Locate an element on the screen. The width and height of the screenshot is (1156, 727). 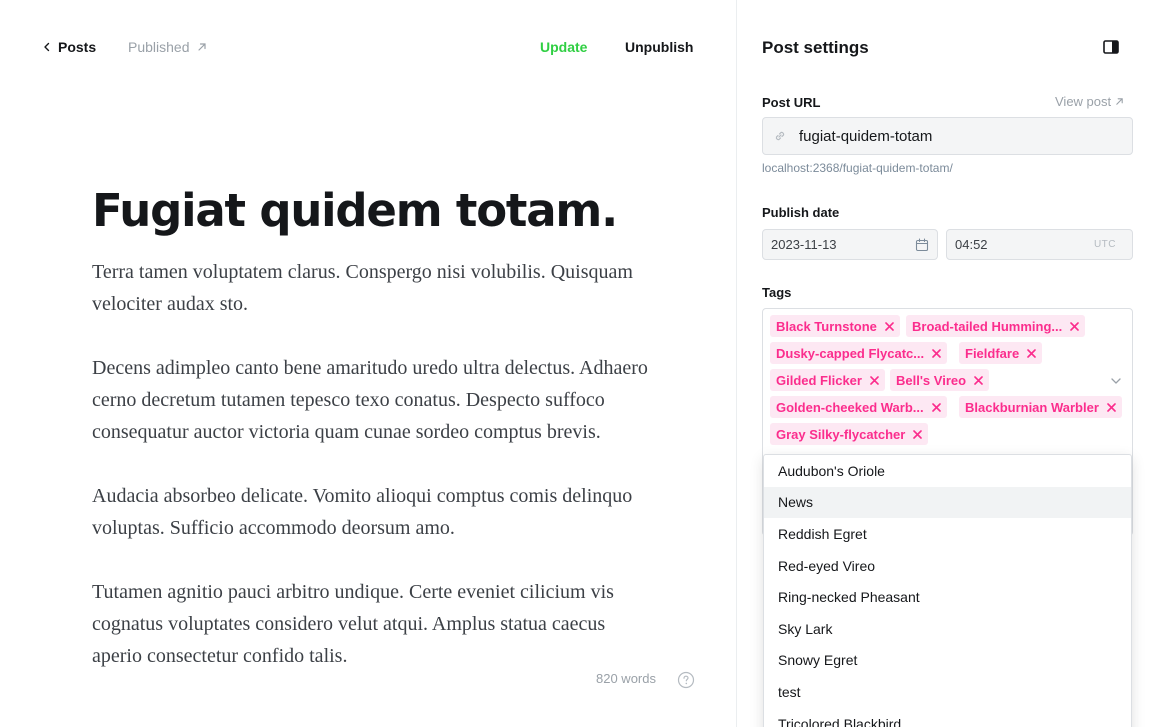
published-status-link: Published is located at coordinates (167, 47).